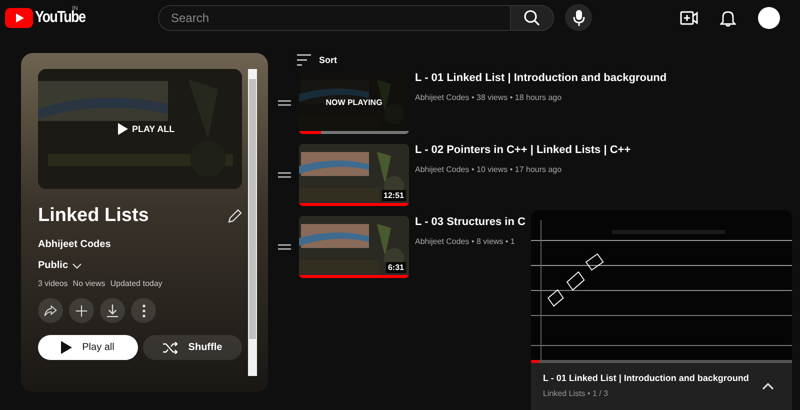 The height and width of the screenshot is (410, 800). I want to click on microphone-button, so click(578, 17).